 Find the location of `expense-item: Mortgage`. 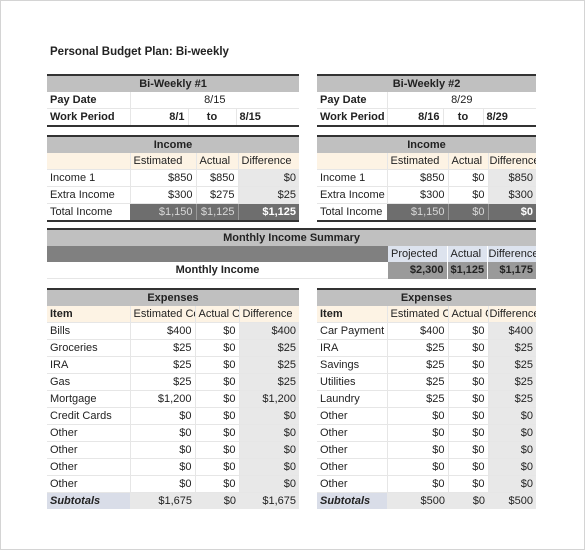

expense-item: Mortgage is located at coordinates (89, 399).